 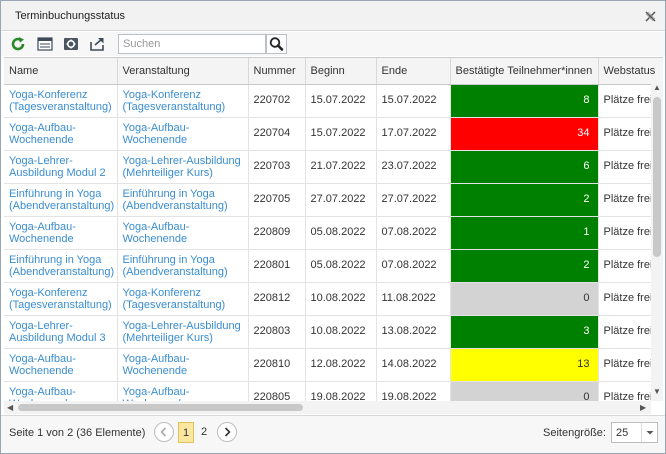 I want to click on page-1-button: 1, so click(x=186, y=432).